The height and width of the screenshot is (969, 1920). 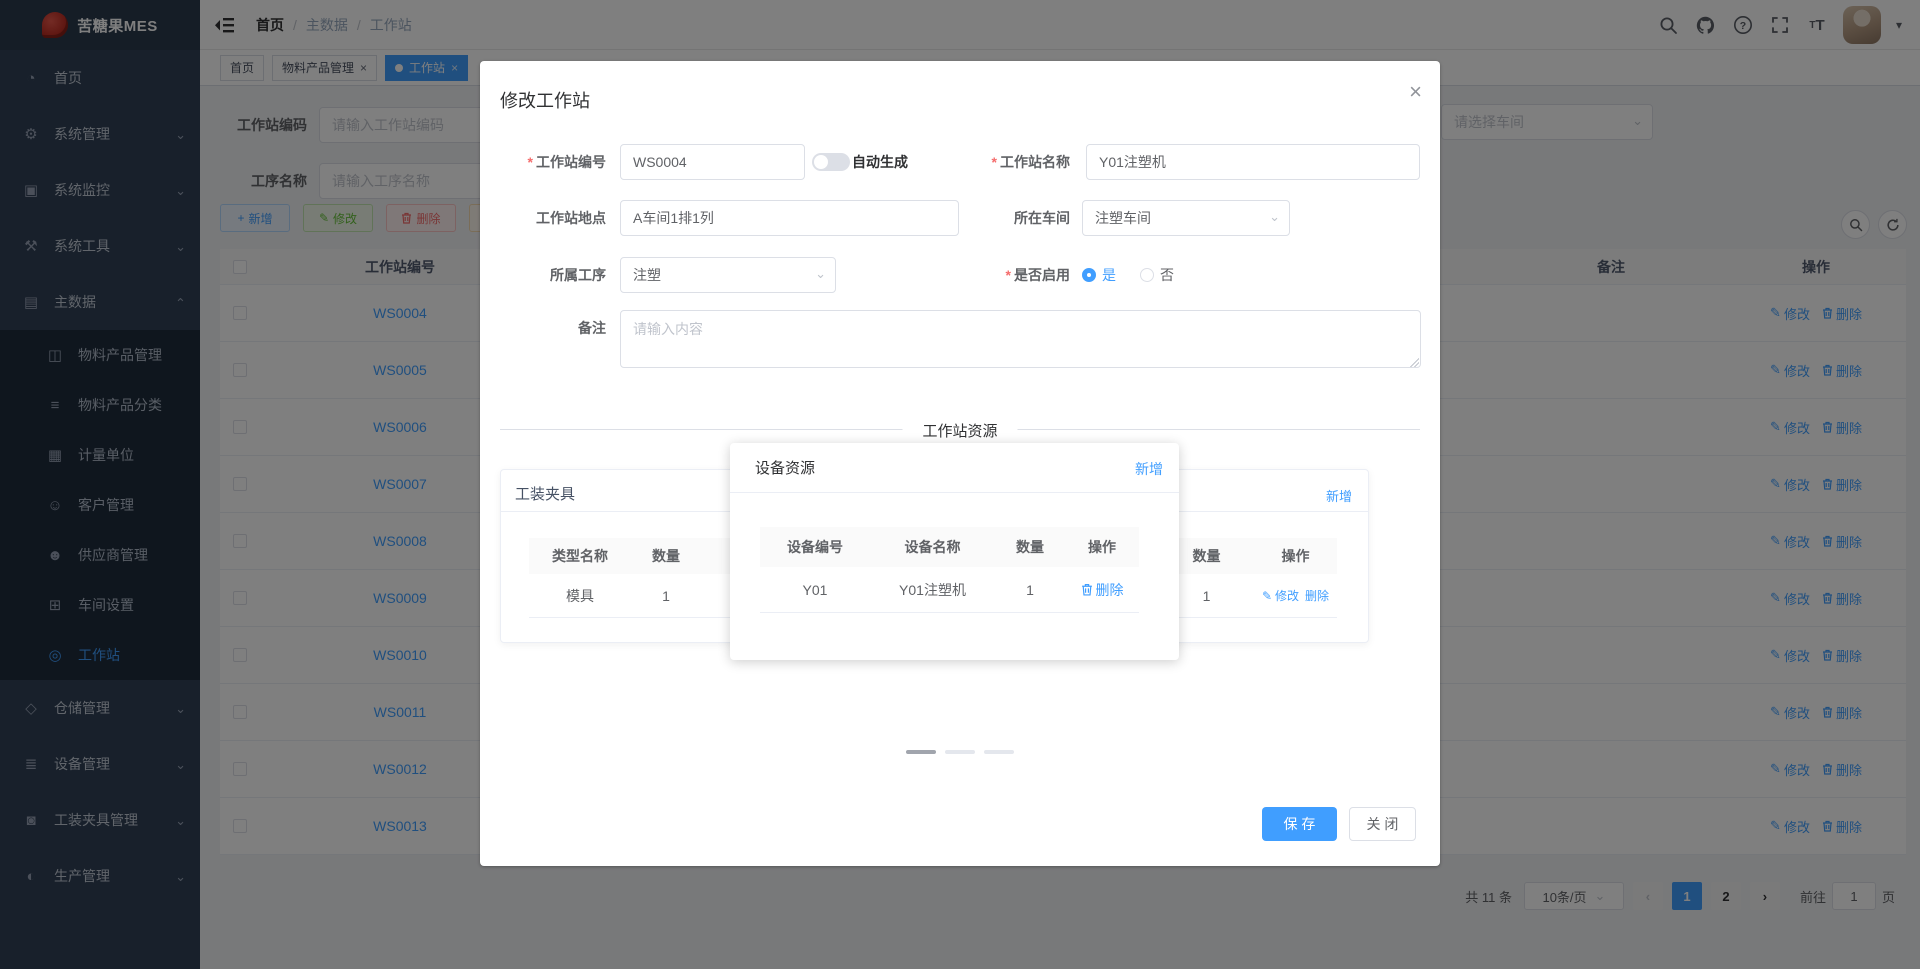 I want to click on device-col-qty: 数量, so click(x=1030, y=547).